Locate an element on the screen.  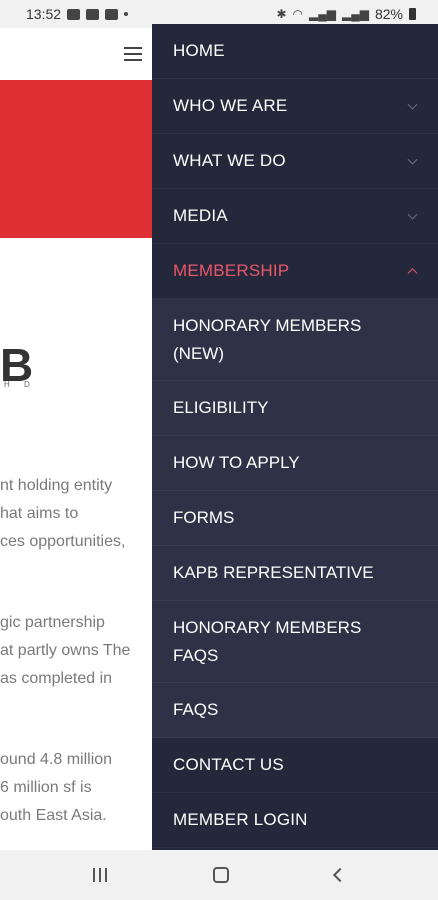
hero-banner is located at coordinates (76, 159).